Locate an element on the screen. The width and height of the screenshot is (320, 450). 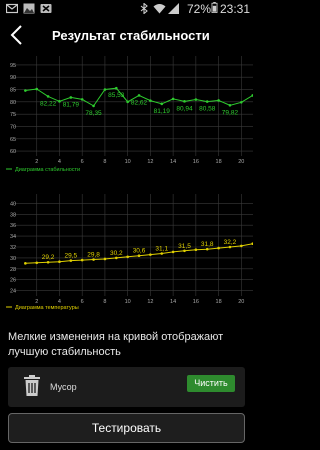
y-tick-label: 24 is located at coordinates (13, 292).